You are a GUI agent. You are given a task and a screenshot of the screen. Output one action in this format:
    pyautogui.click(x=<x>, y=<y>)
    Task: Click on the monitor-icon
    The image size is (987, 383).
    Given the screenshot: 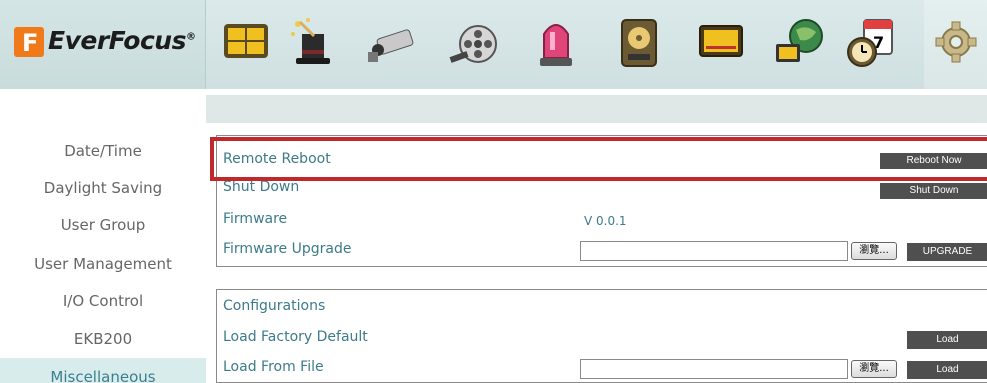 What is the action you would take?
    pyautogui.click(x=720, y=42)
    